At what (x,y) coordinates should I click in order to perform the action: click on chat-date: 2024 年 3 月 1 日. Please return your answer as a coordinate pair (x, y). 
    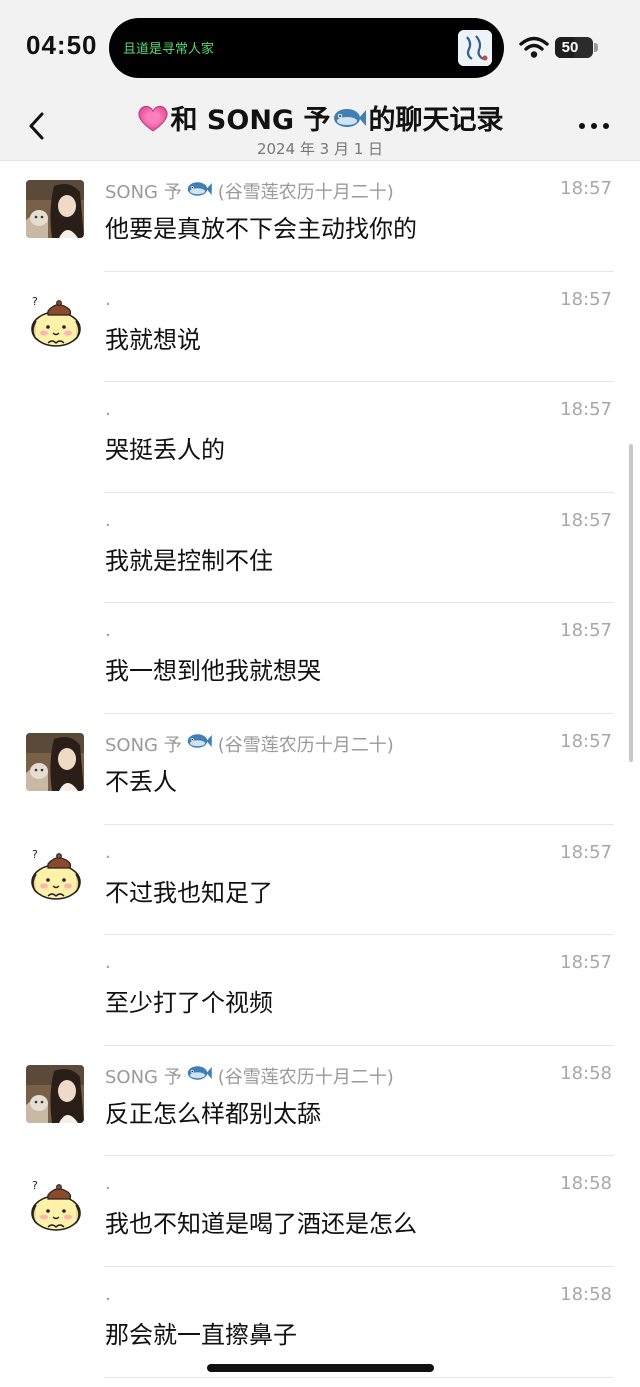
    Looking at the image, I should click on (320, 149).